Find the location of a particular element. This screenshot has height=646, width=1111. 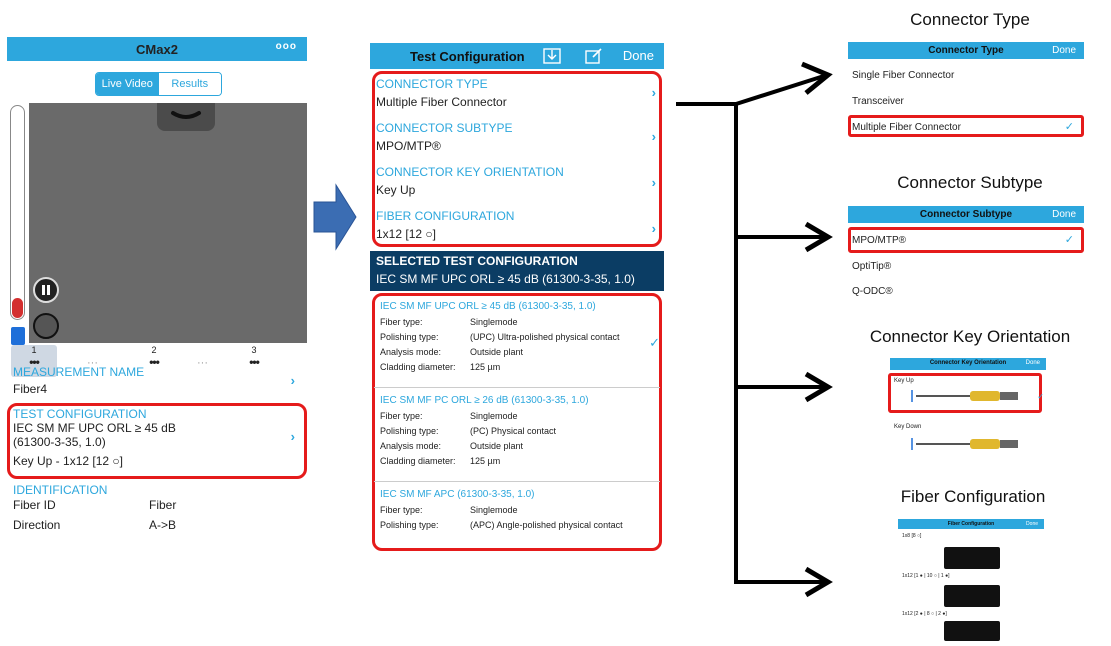

identification-label: IDENTIFICATION is located at coordinates (60, 490).